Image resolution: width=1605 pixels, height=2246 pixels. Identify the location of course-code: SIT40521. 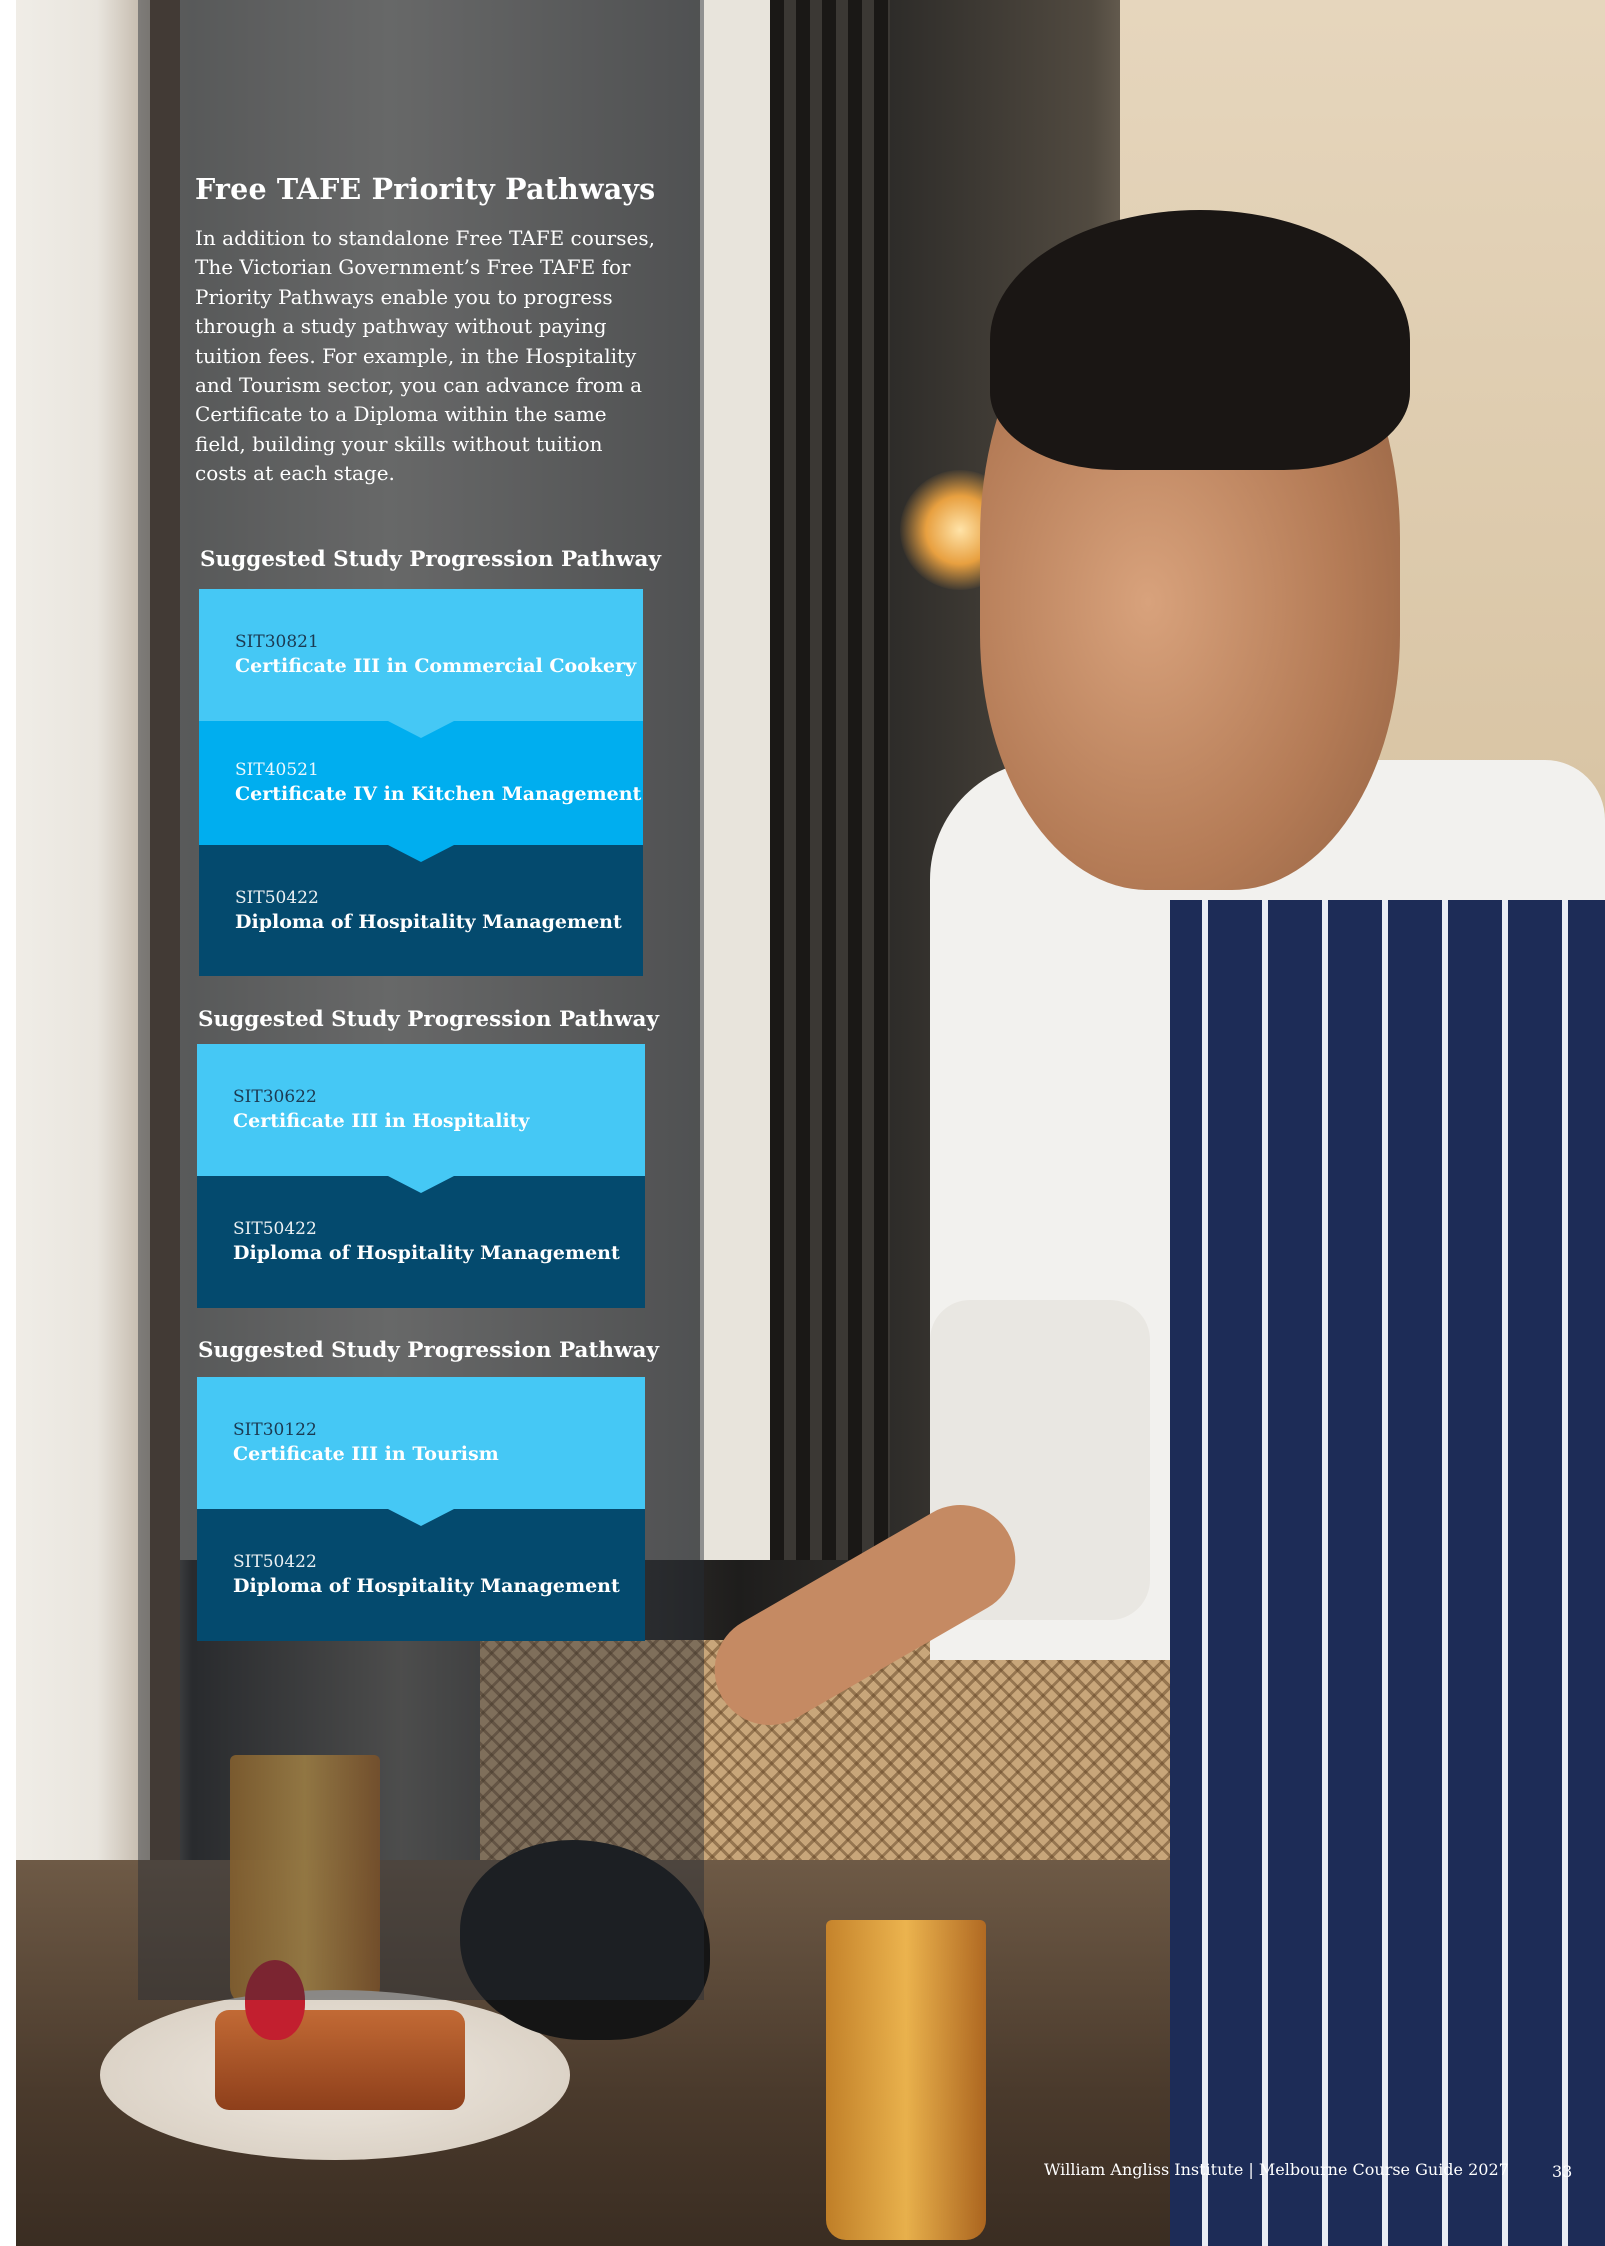
(277, 770).